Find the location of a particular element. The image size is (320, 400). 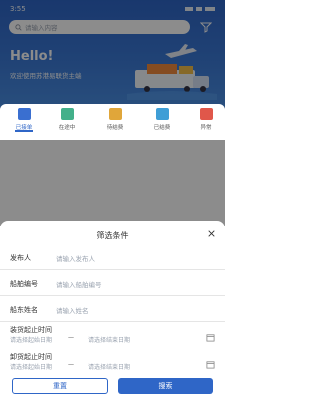

tab-settled: 已结费 is located at coordinates (162, 119).